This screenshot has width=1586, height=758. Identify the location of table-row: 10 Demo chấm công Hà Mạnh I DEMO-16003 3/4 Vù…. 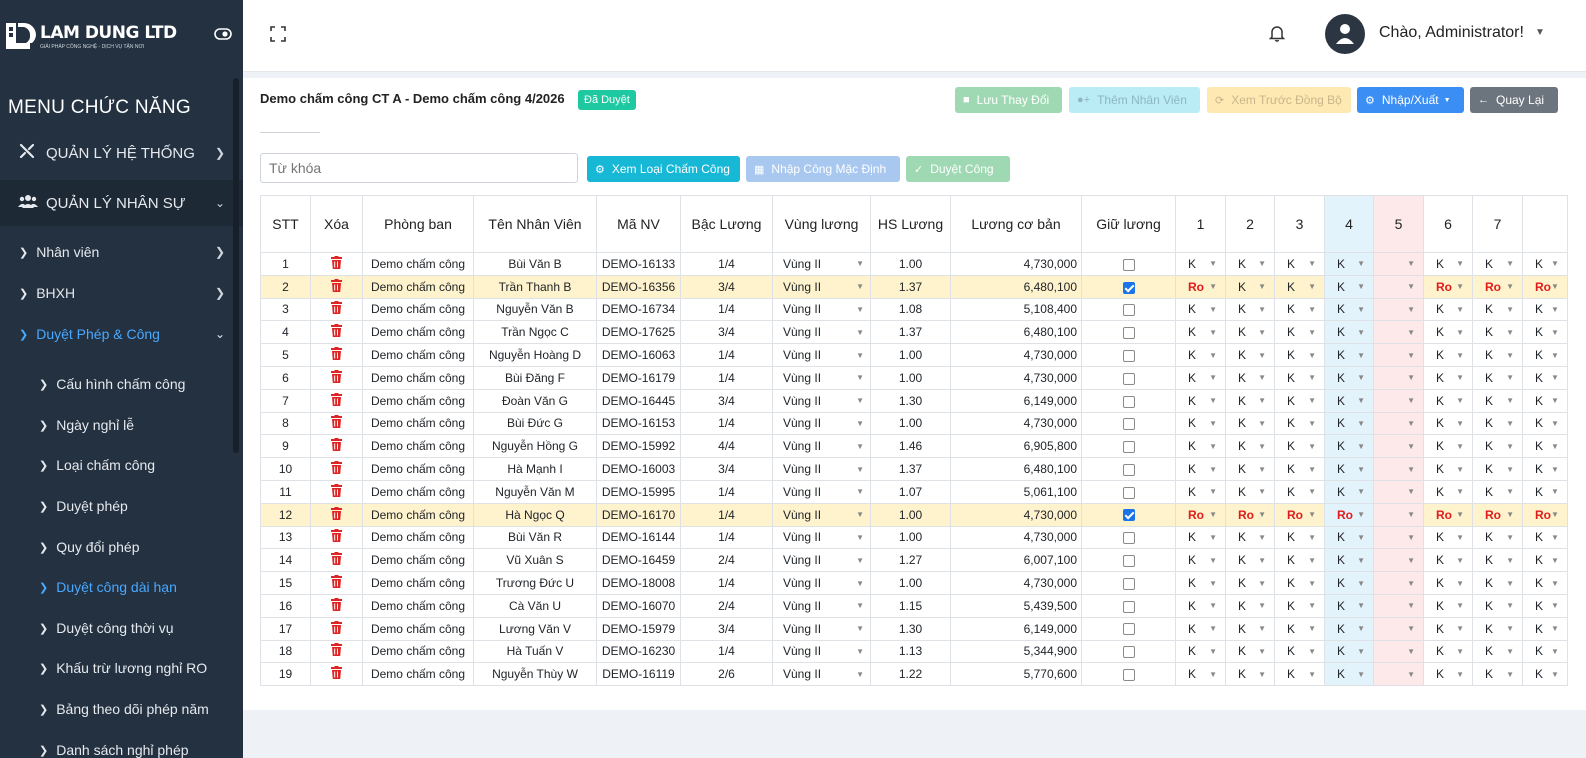
(914, 469).